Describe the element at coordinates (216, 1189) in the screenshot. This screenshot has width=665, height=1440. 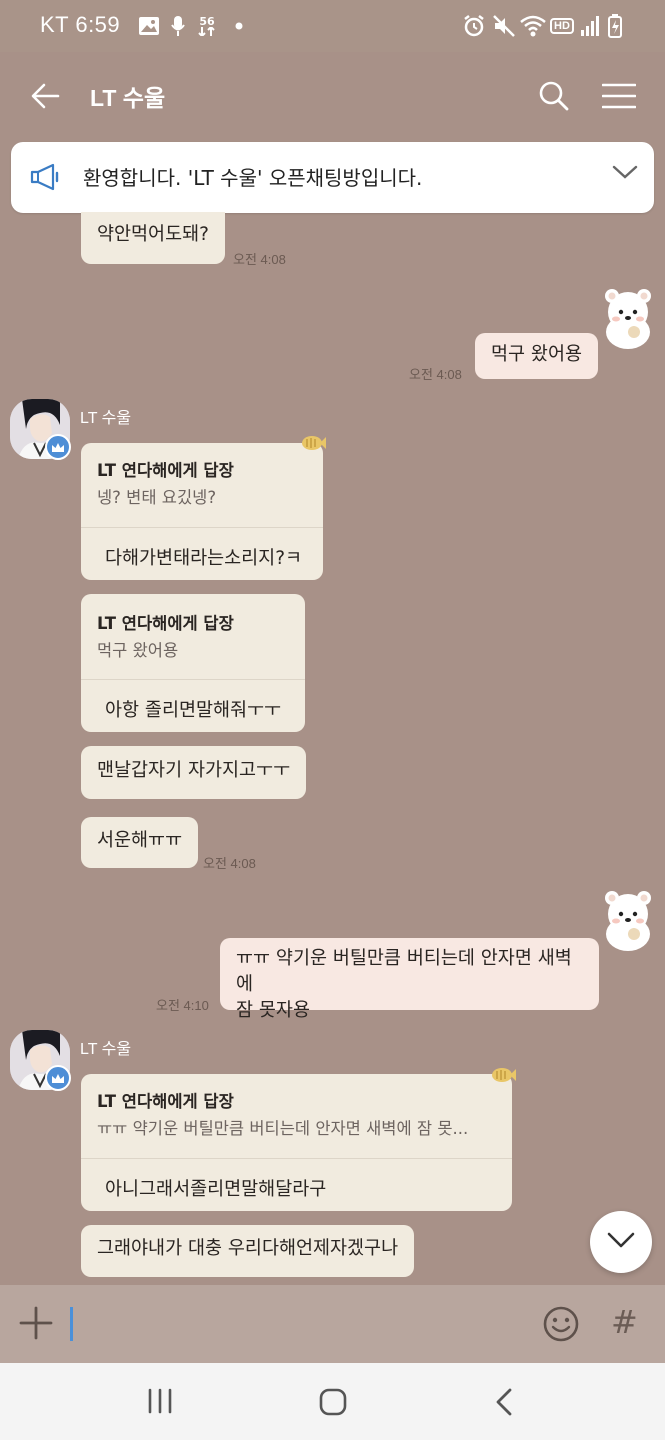
I see `reply-text: 아니그래서졸리면말해달라구` at that location.